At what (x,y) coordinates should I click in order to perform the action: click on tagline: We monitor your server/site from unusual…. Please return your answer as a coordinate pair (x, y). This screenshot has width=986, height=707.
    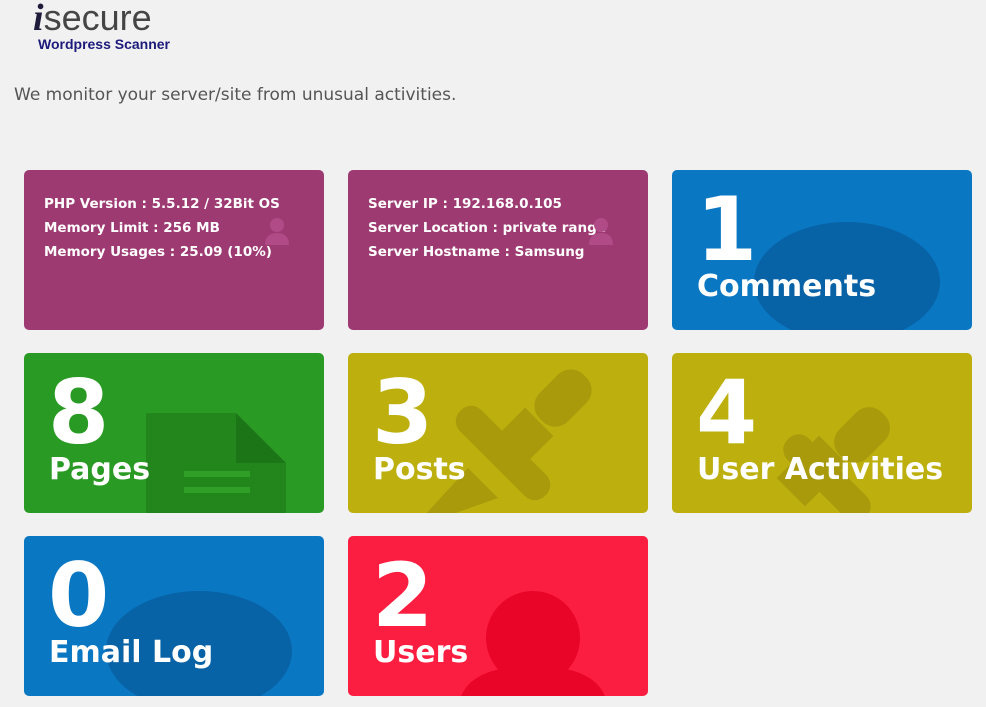
    Looking at the image, I should click on (235, 95).